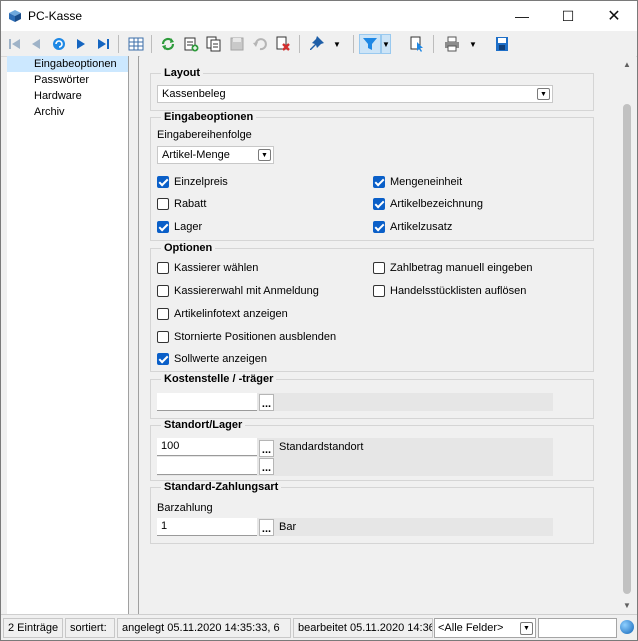  Describe the element at coordinates (627, 64) in the screenshot. I see `scroll-up-icon: ▲` at that location.